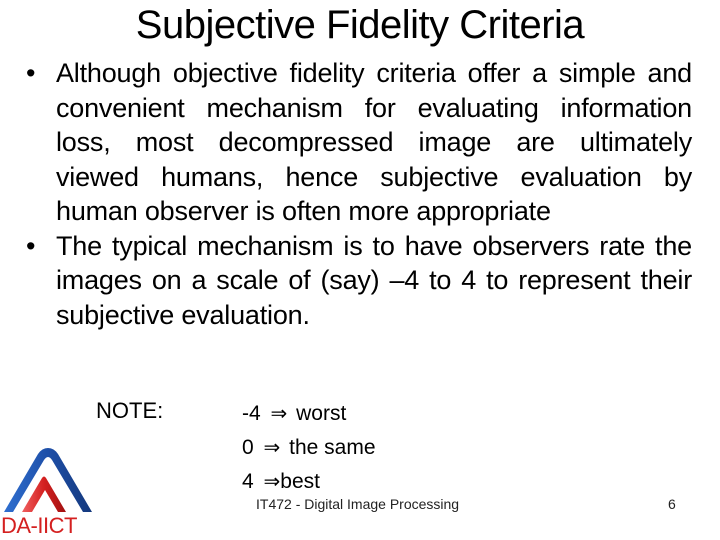  What do you see at coordinates (251, 413) in the screenshot?
I see `scale-value: -4` at bounding box center [251, 413].